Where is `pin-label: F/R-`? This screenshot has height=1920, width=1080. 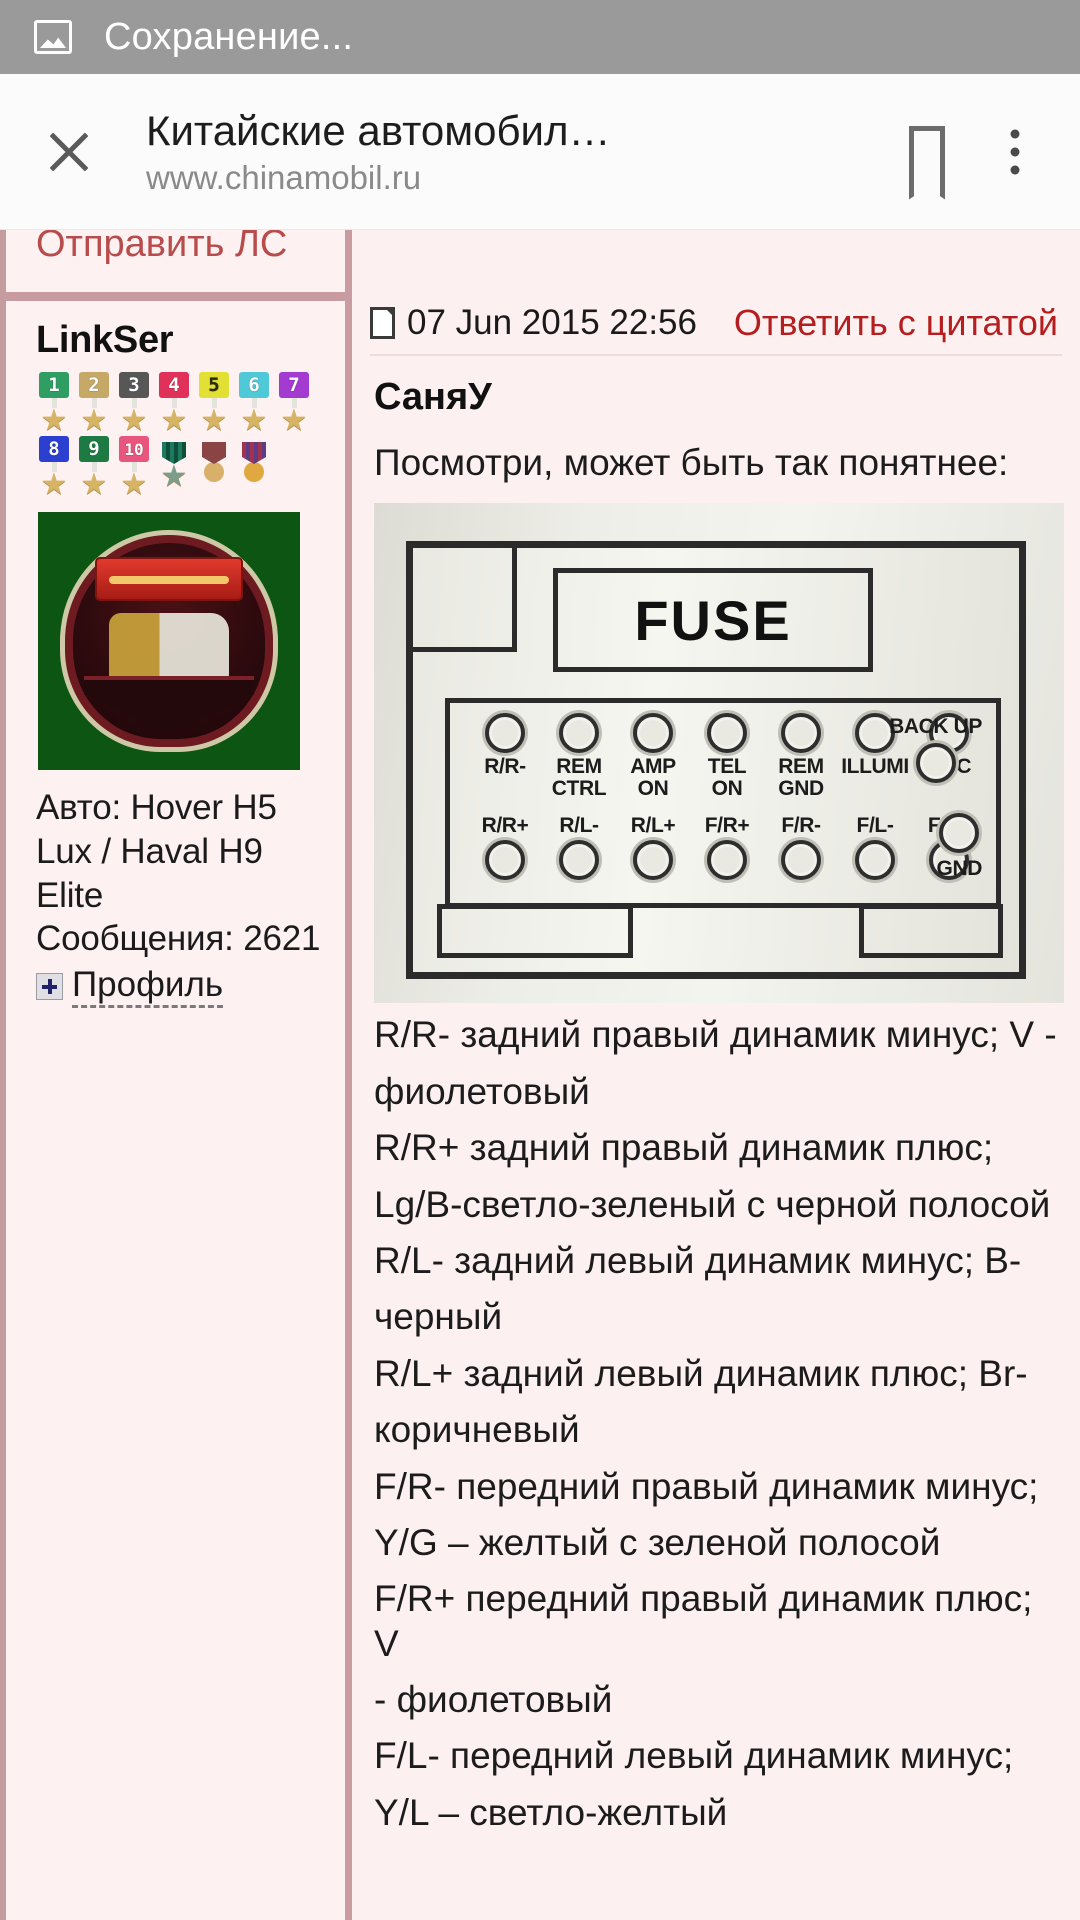
pin-label: F/R- is located at coordinates (801, 826).